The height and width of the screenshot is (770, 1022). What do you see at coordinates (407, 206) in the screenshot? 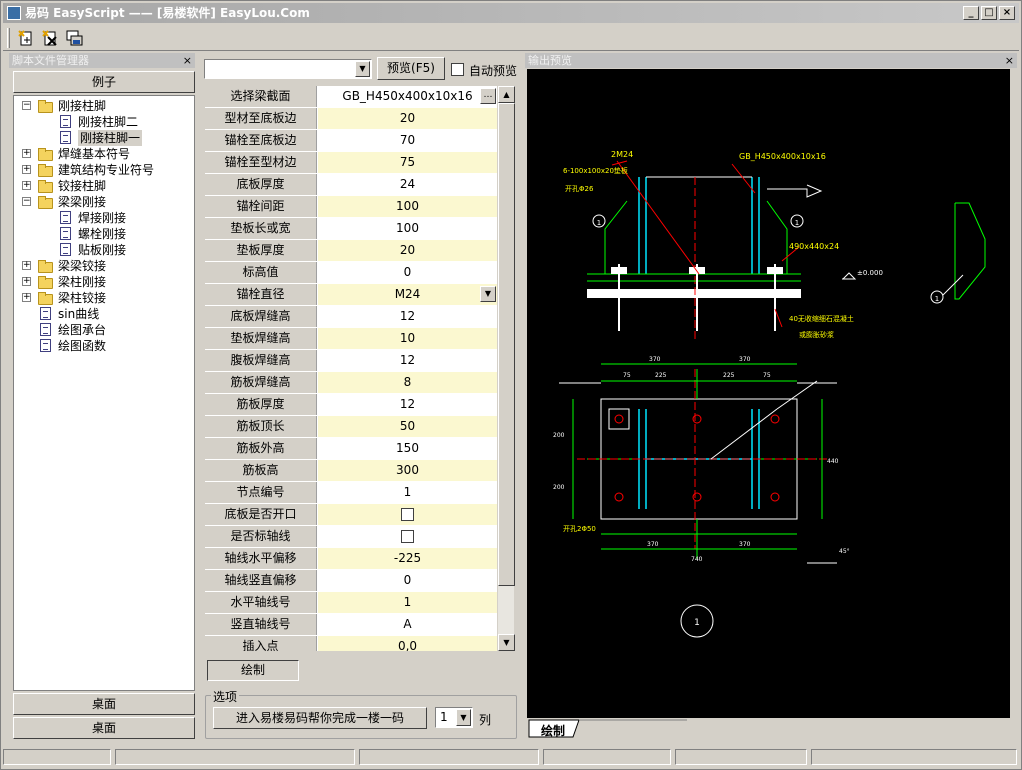
I see `property-value: 100` at bounding box center [407, 206].